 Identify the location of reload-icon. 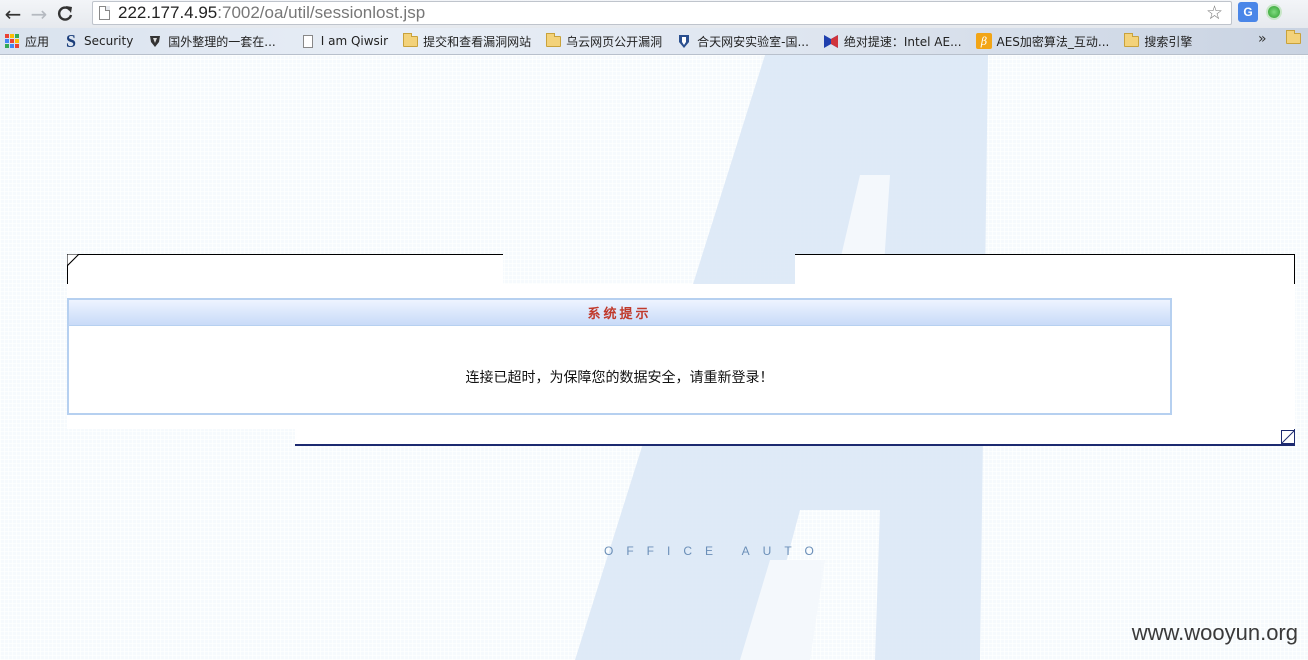
(65, 13).